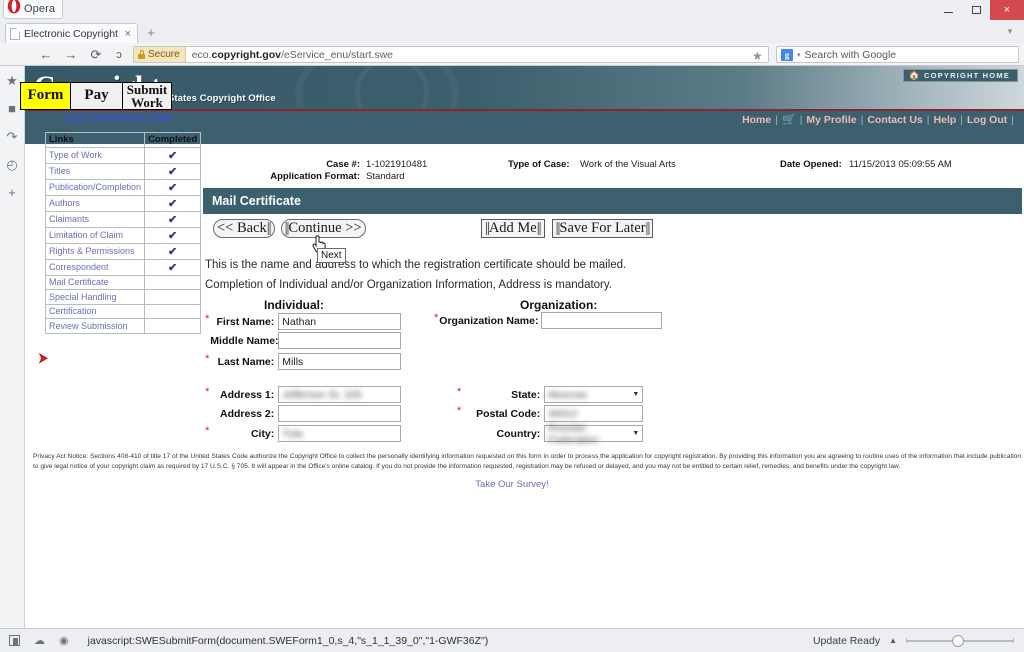 The image size is (1024, 652). I want to click on save-for-later-button-label: Save For Later, so click(602, 228).